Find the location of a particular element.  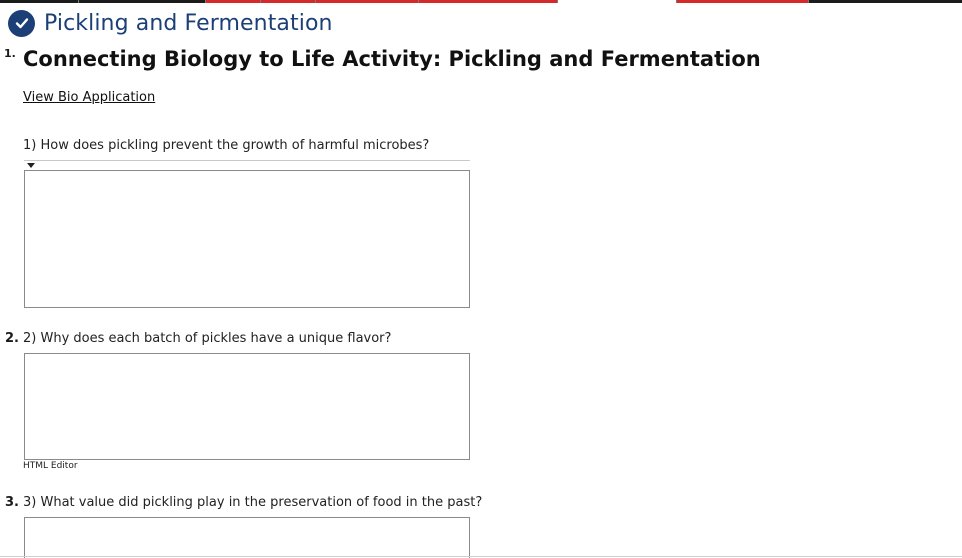

page-title: Pickling and Fermentation is located at coordinates (188, 23).